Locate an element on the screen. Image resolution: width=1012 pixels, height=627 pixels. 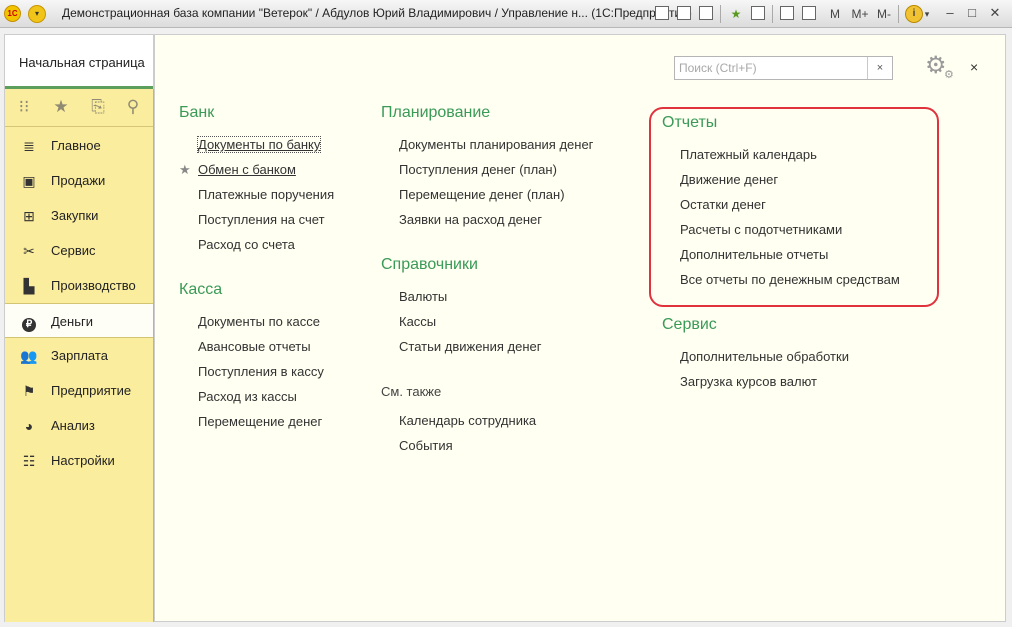
sidebar-item-label: Предприятие is located at coordinates (91, 390).